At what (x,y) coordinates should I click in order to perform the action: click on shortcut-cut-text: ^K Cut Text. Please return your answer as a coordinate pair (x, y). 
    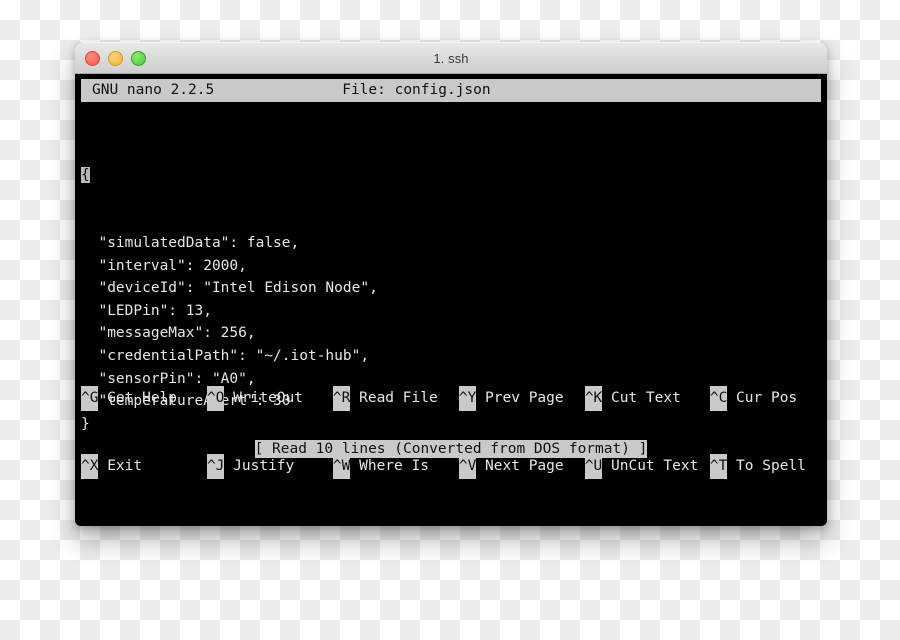
    Looking at the image, I should click on (647, 399).